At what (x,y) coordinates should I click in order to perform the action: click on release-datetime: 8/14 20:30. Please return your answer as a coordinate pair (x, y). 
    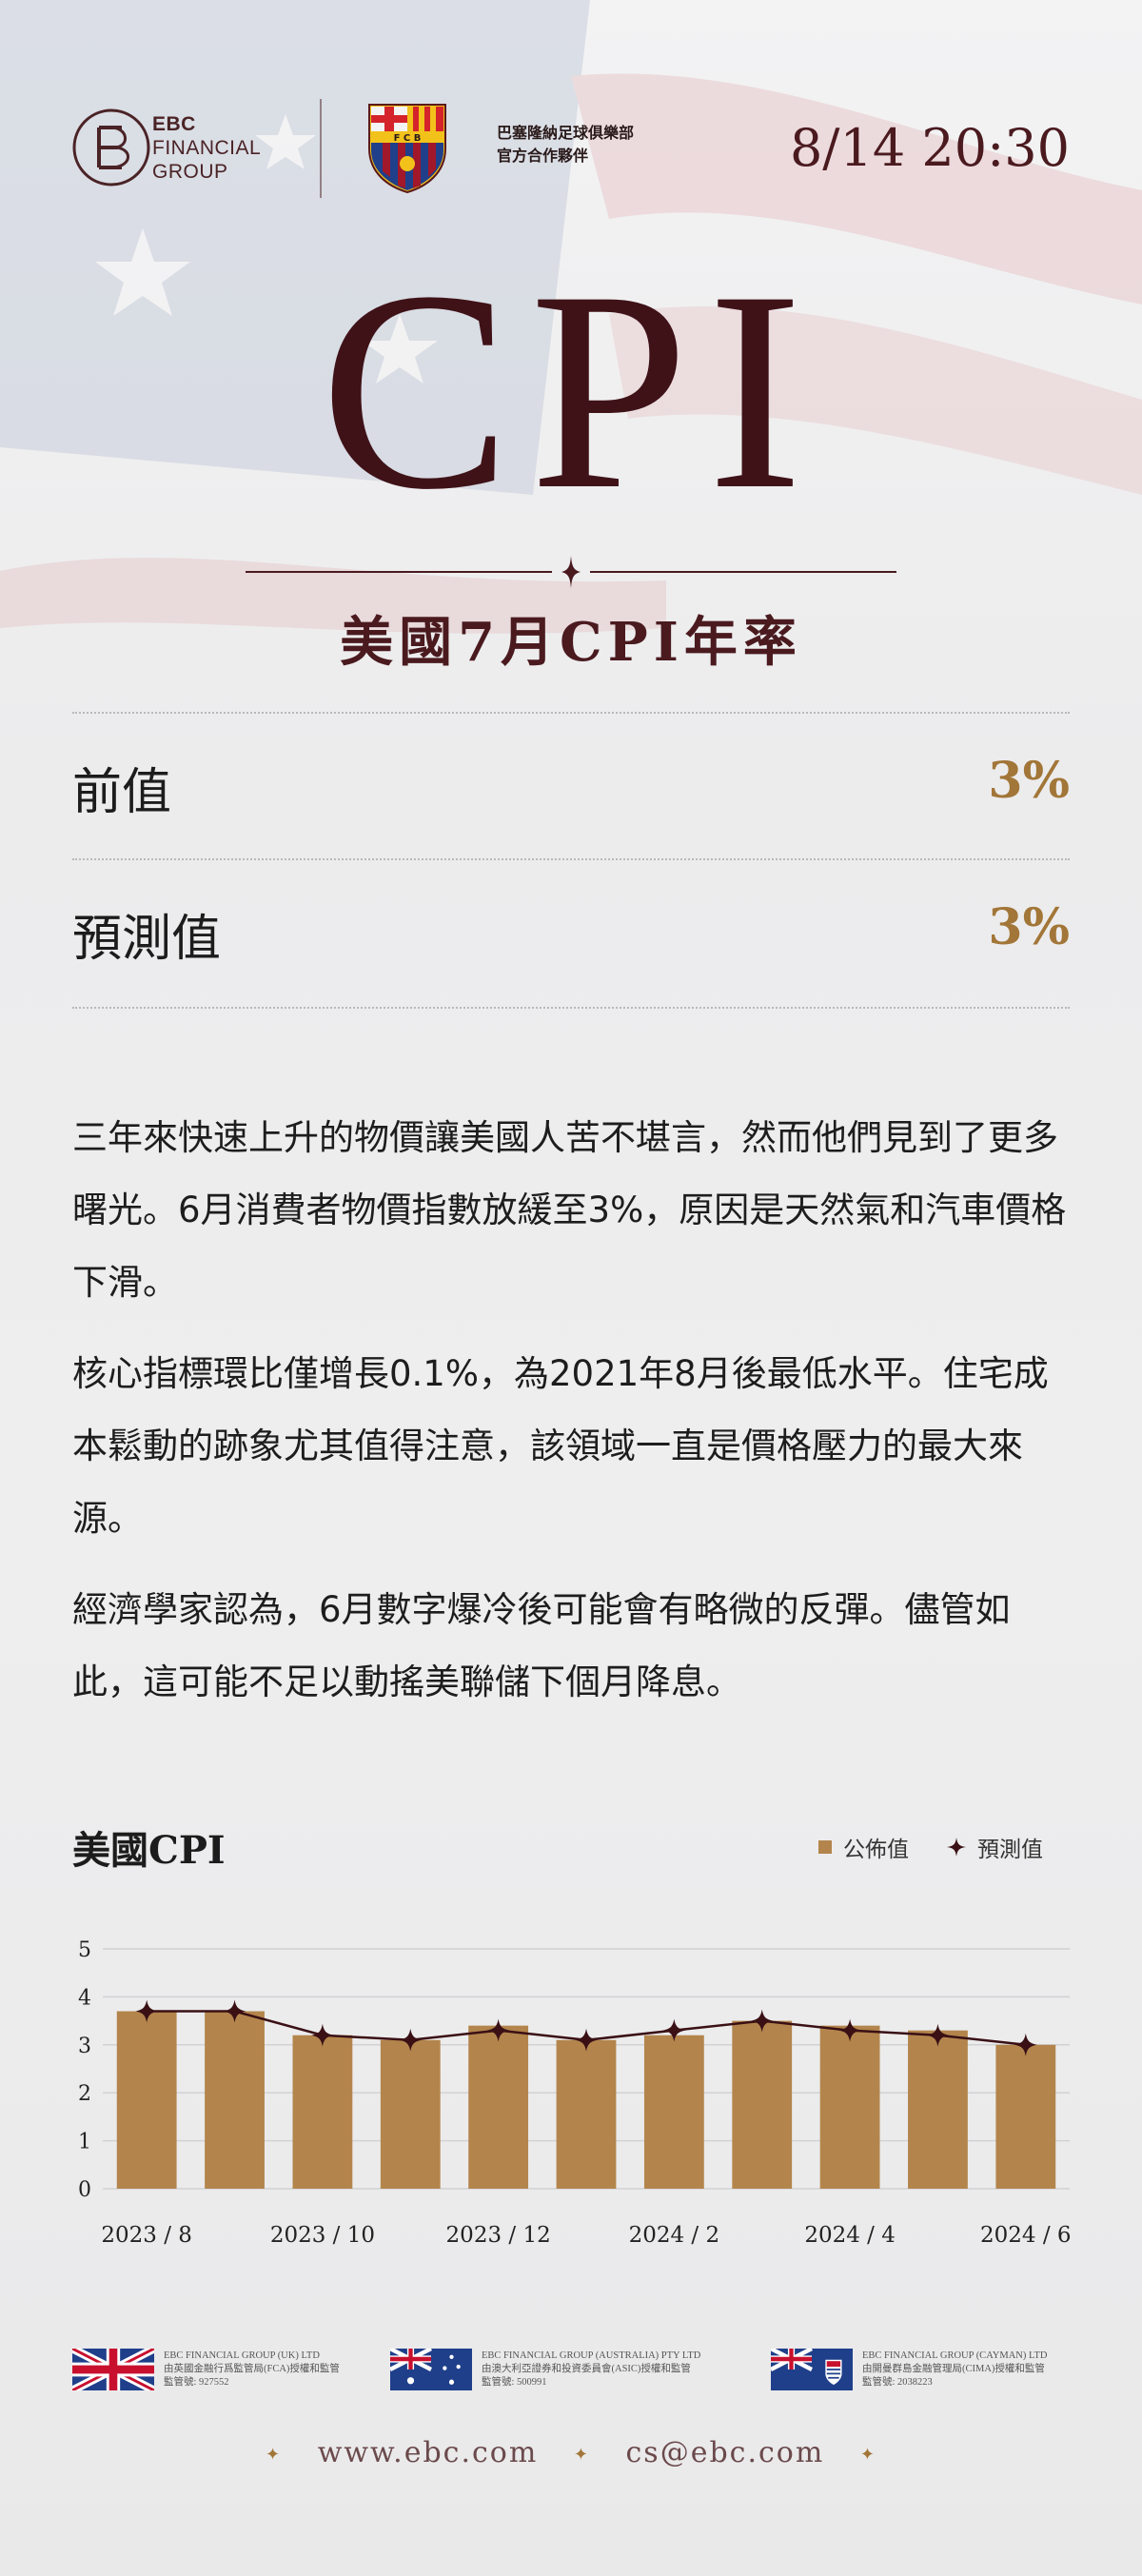
    Looking at the image, I should click on (929, 148).